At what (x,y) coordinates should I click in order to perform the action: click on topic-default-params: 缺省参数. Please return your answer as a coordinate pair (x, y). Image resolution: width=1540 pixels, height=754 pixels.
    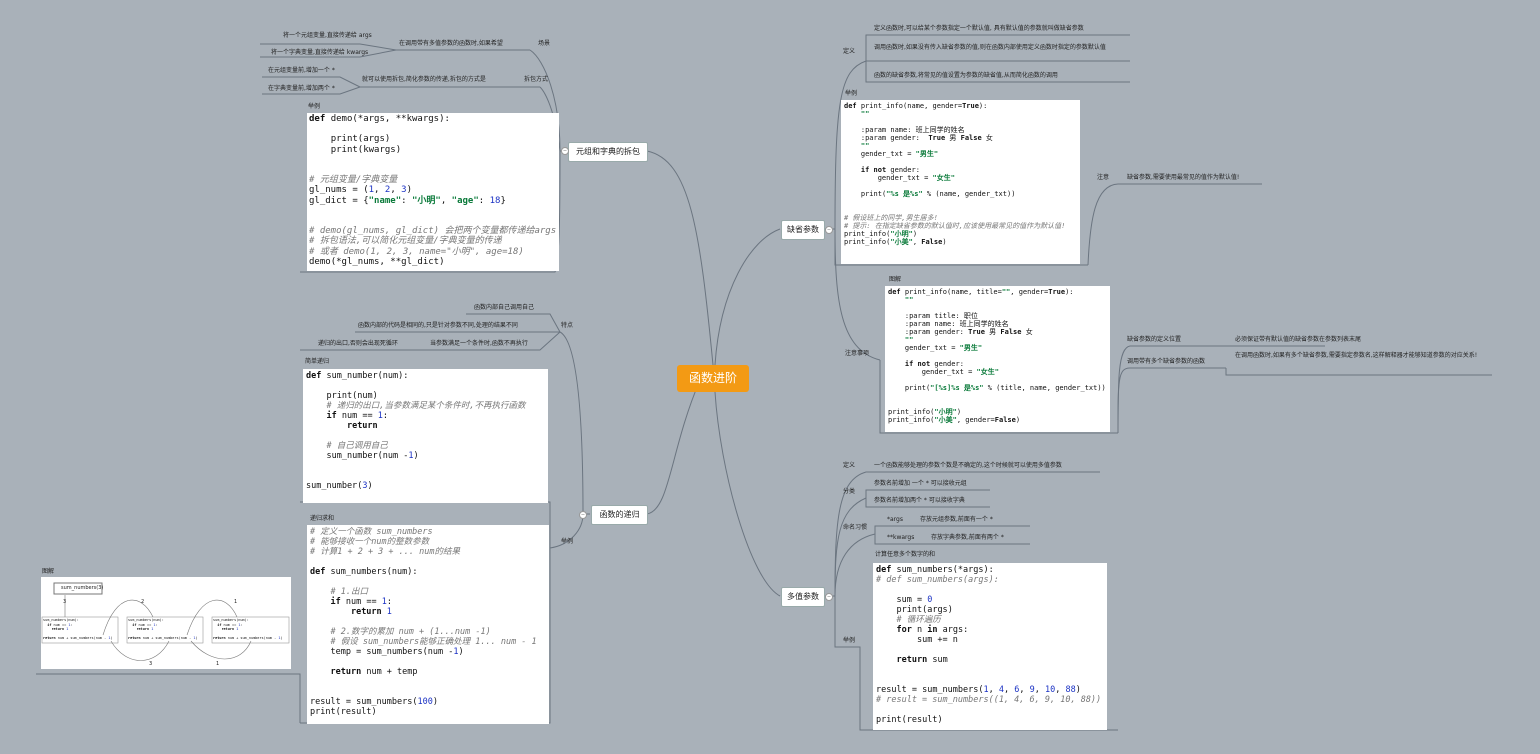
    Looking at the image, I should click on (803, 230).